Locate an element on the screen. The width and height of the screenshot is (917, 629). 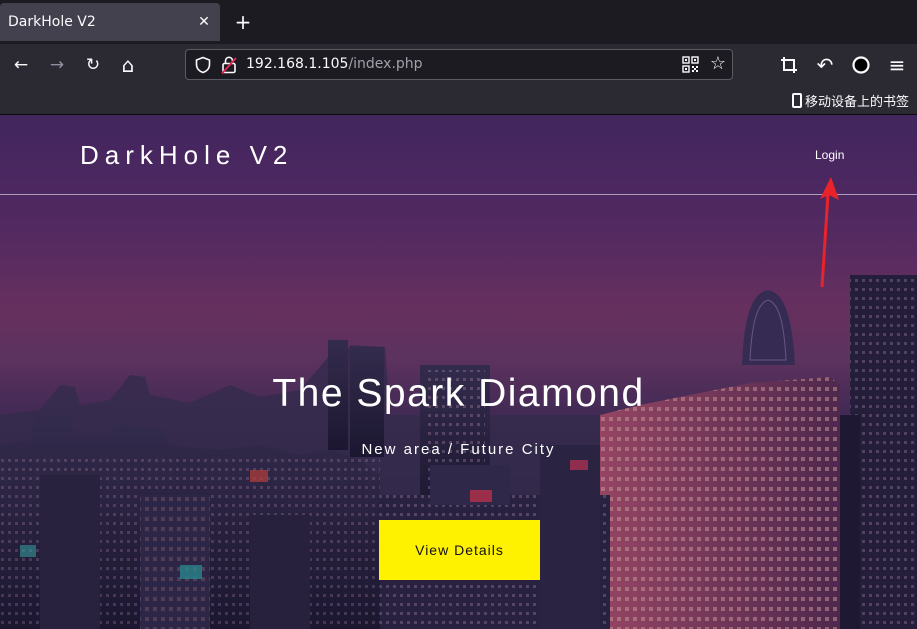
undo-icon: ↶ is located at coordinates (825, 65).